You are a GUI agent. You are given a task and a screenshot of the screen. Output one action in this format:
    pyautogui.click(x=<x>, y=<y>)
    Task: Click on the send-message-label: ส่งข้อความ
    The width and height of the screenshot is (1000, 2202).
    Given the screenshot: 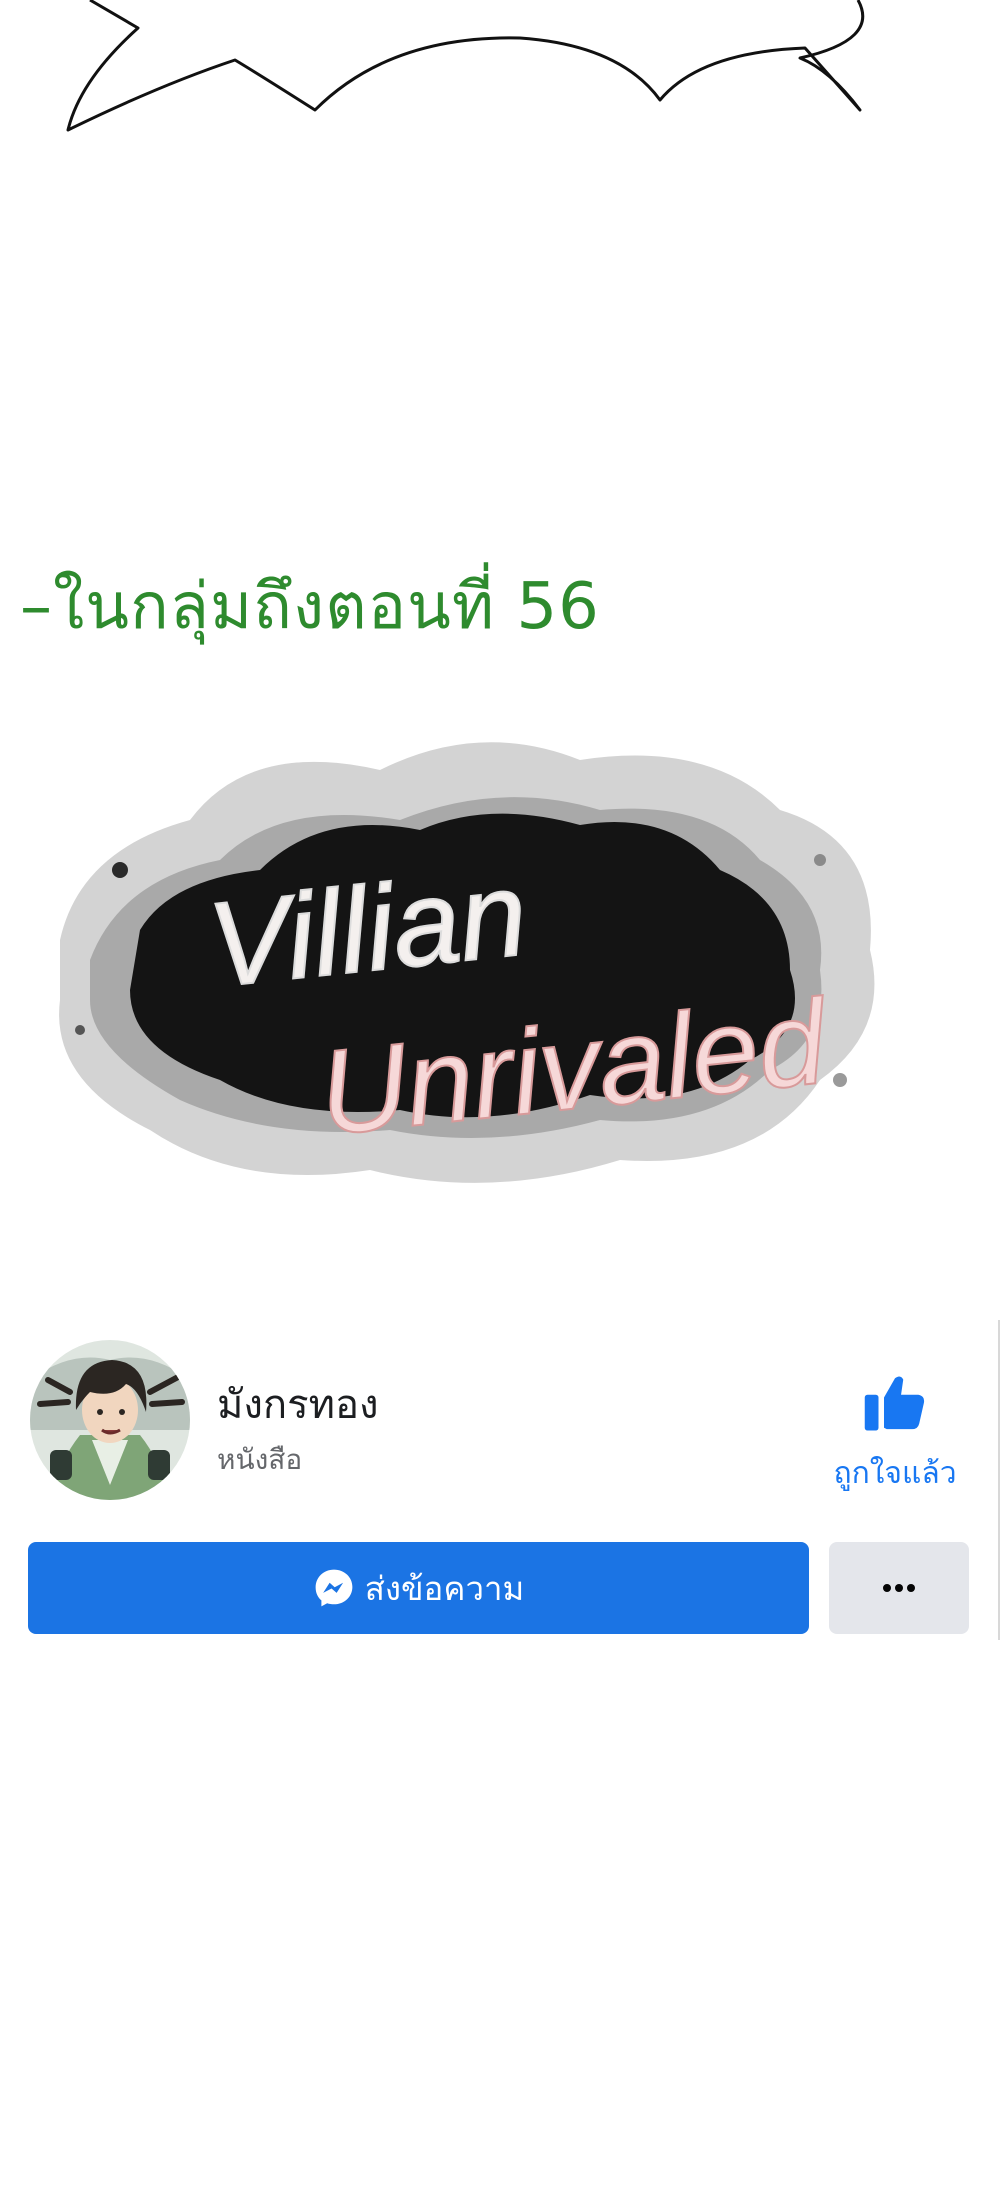 What is the action you would take?
    pyautogui.click(x=444, y=1588)
    